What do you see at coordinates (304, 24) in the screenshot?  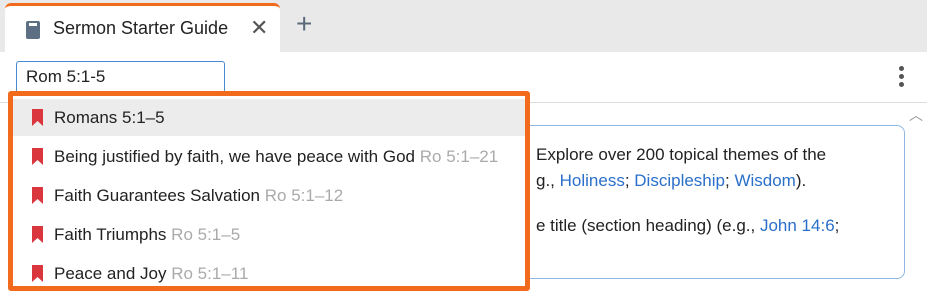 I see `new-tab-button: +` at bounding box center [304, 24].